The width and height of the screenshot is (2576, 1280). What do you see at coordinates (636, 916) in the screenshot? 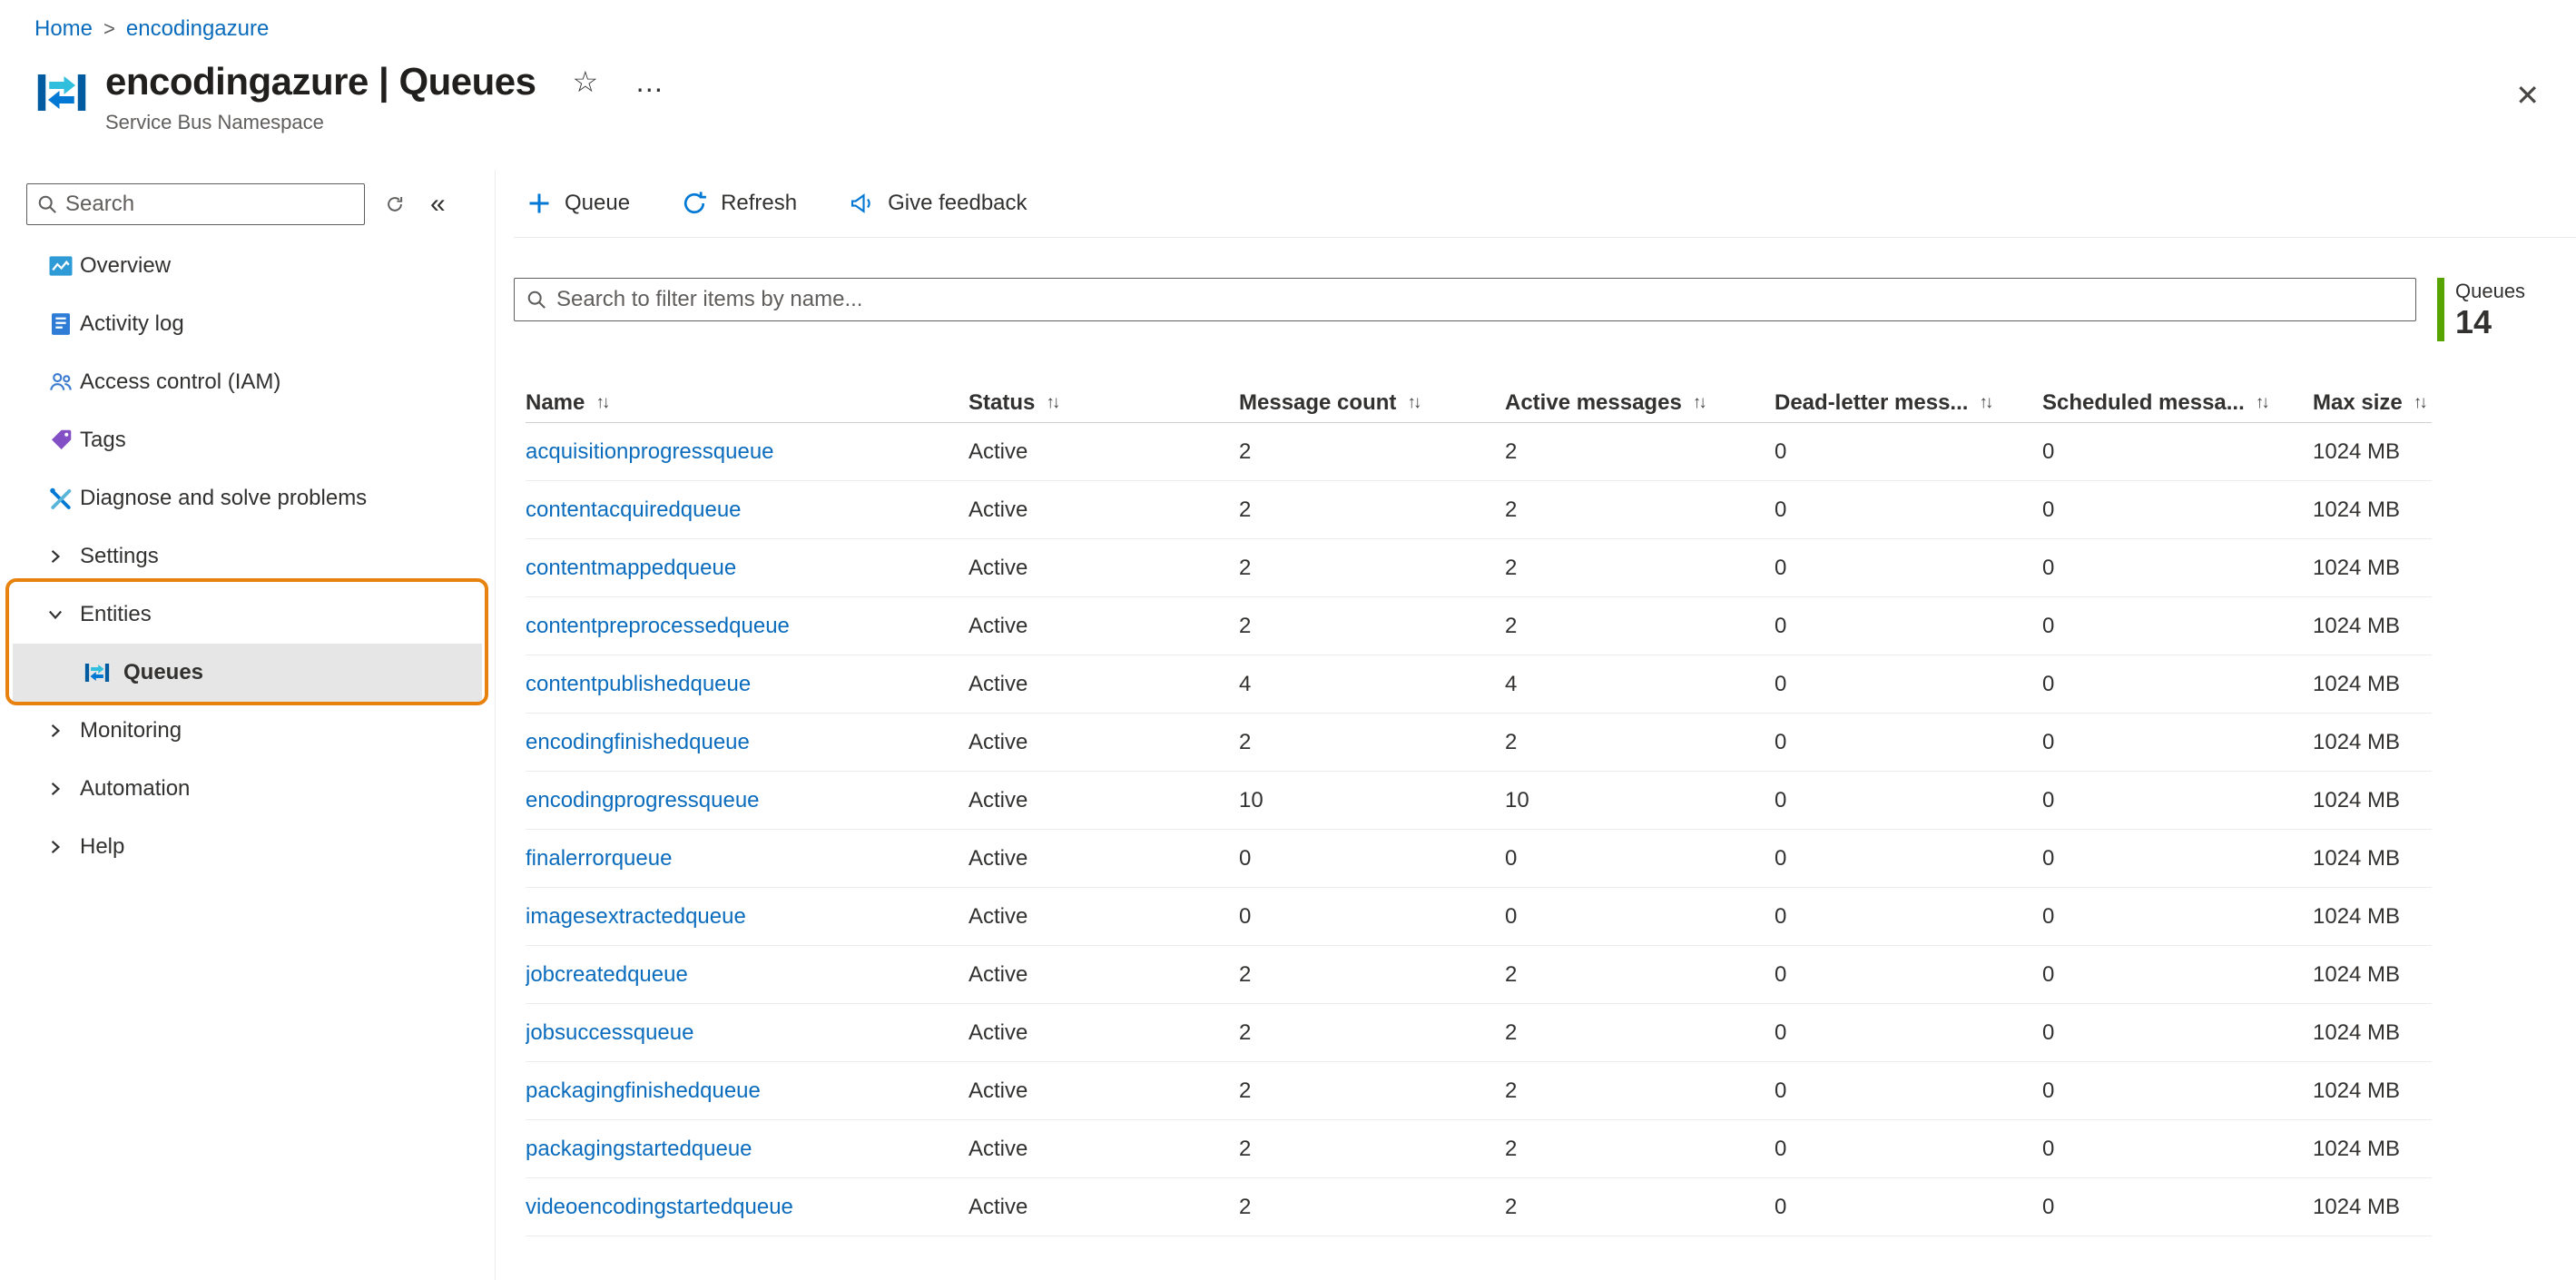
I see `queue-name-link: imagesextractedqueue` at bounding box center [636, 916].